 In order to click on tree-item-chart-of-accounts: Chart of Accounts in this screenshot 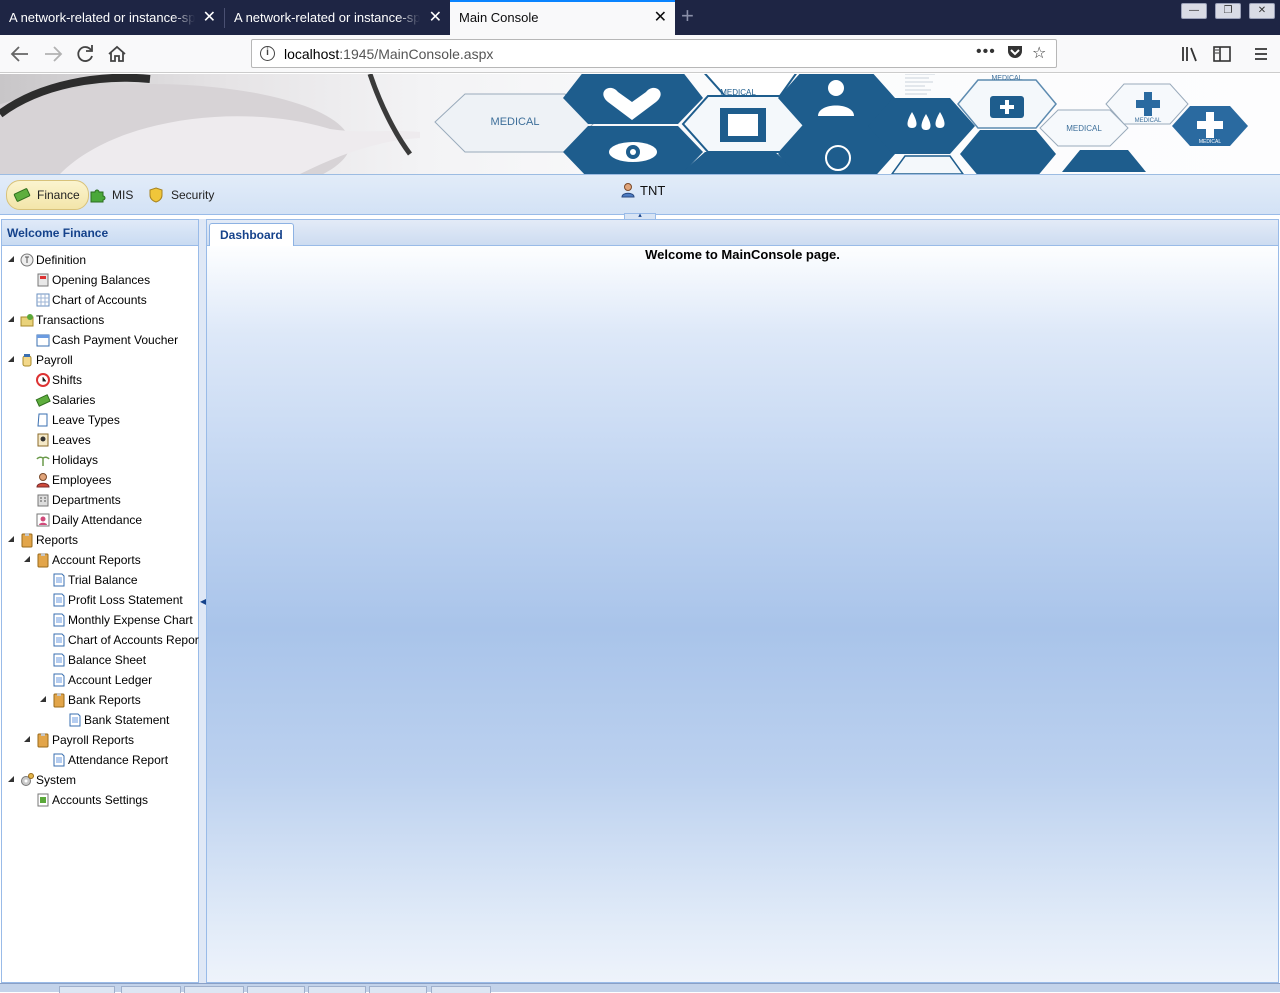, I will do `click(91, 300)`.